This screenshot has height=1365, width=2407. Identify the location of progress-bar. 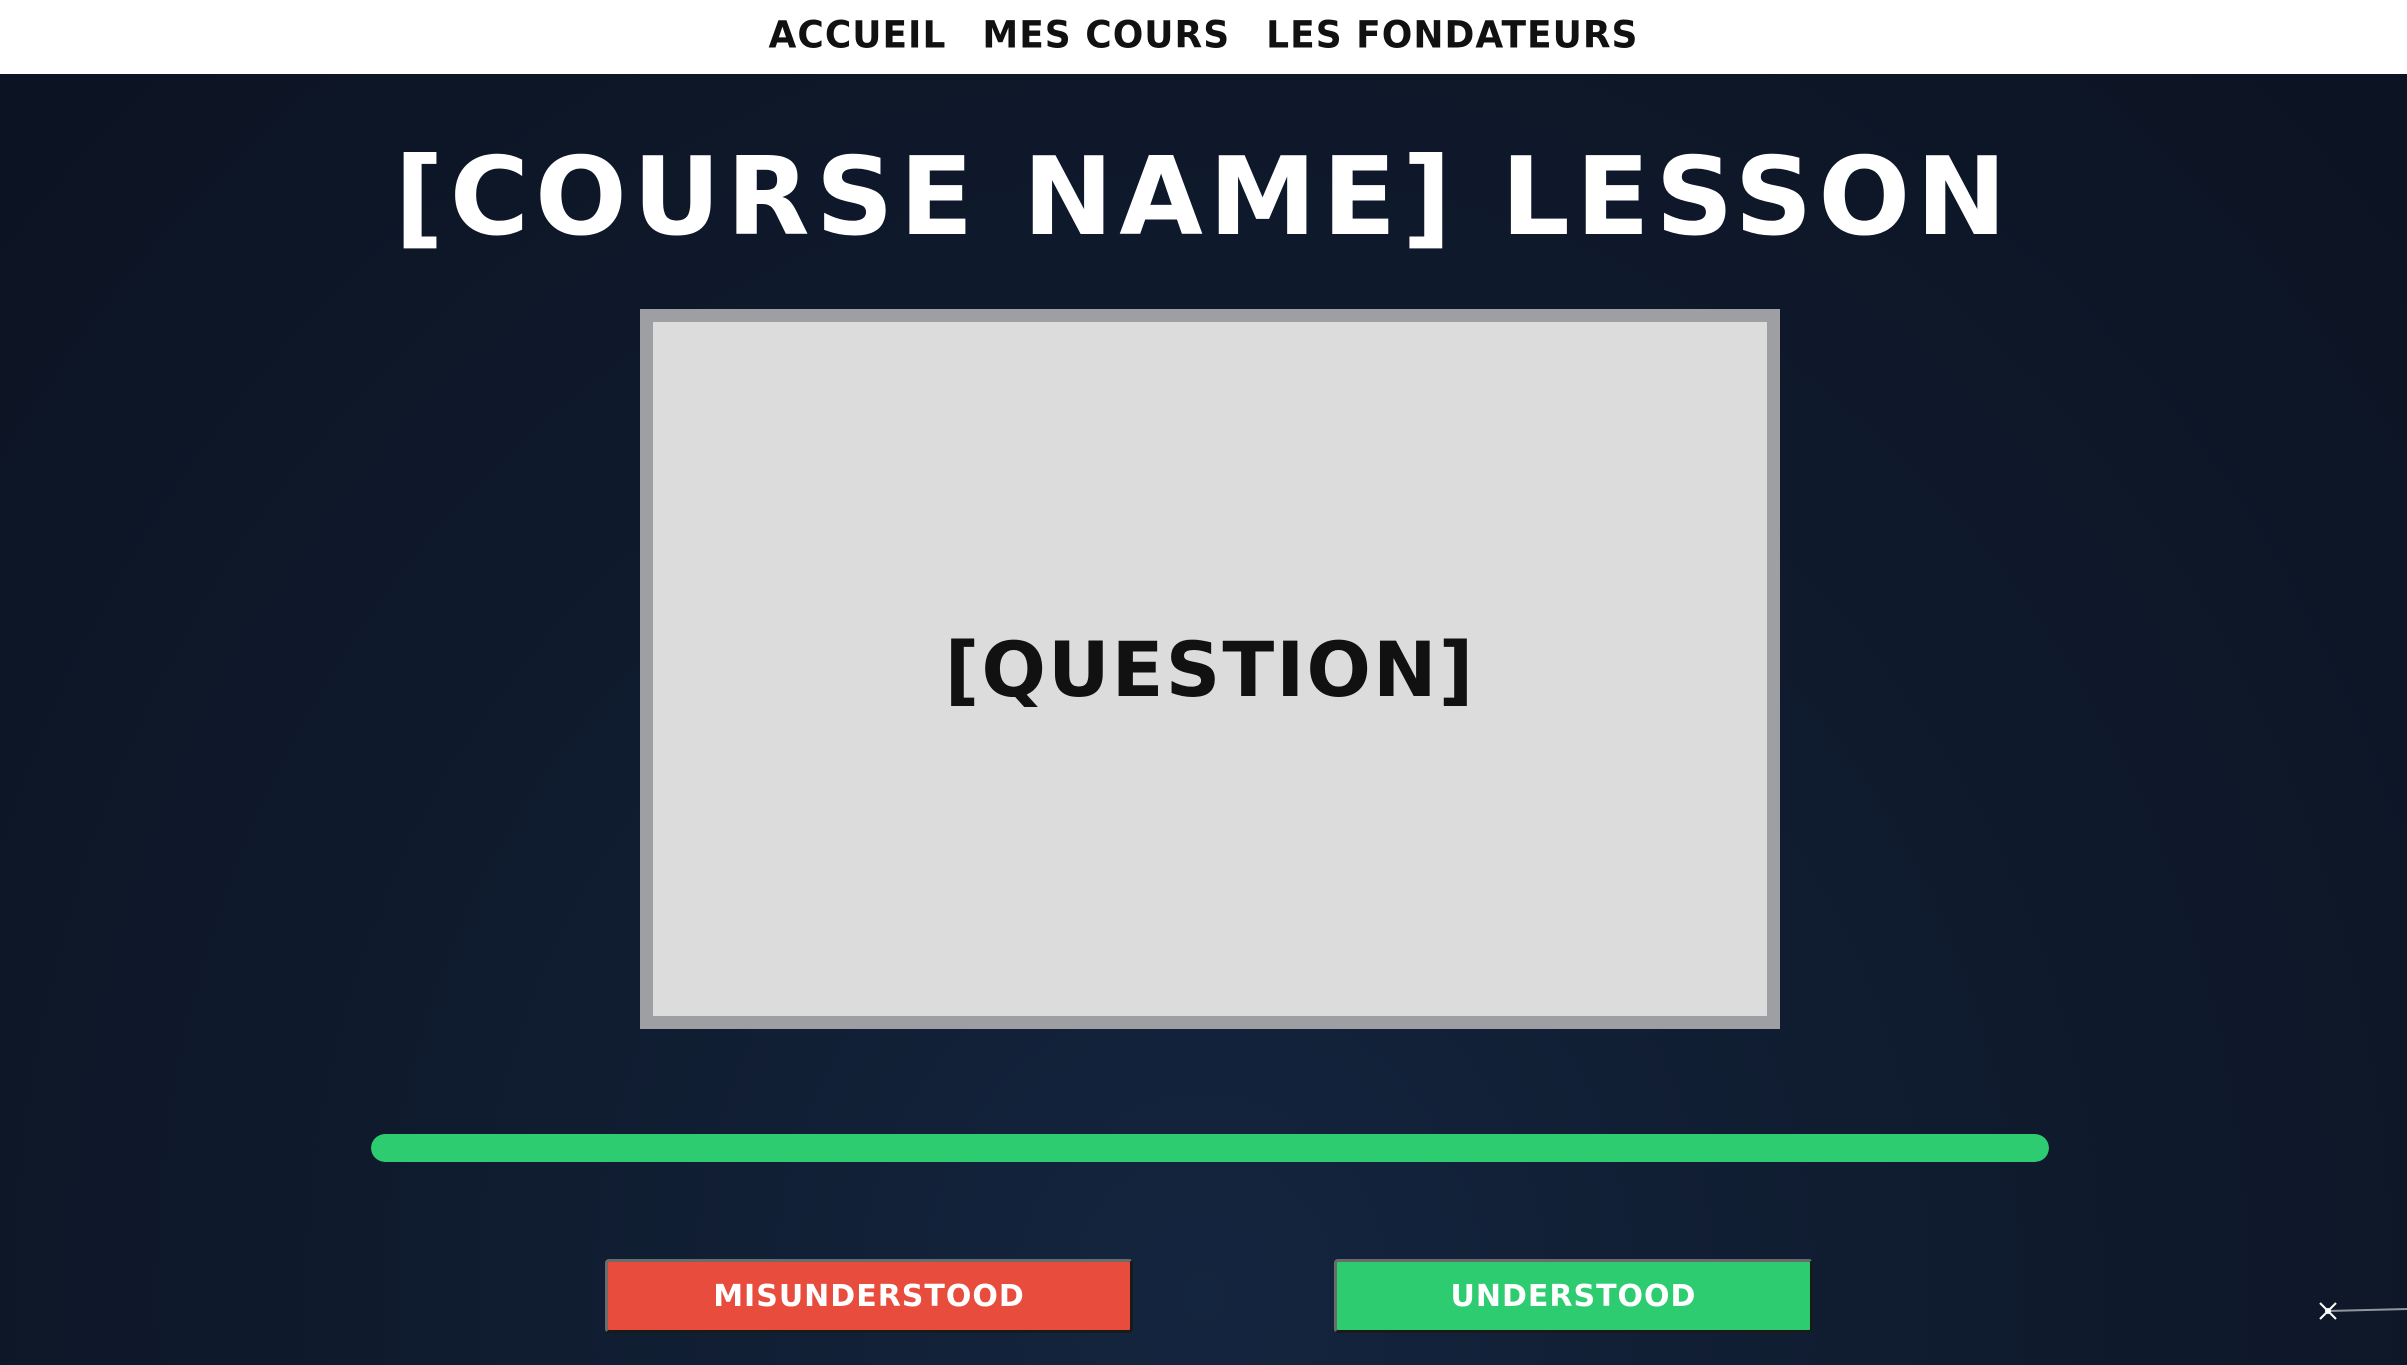
(1210, 1148).